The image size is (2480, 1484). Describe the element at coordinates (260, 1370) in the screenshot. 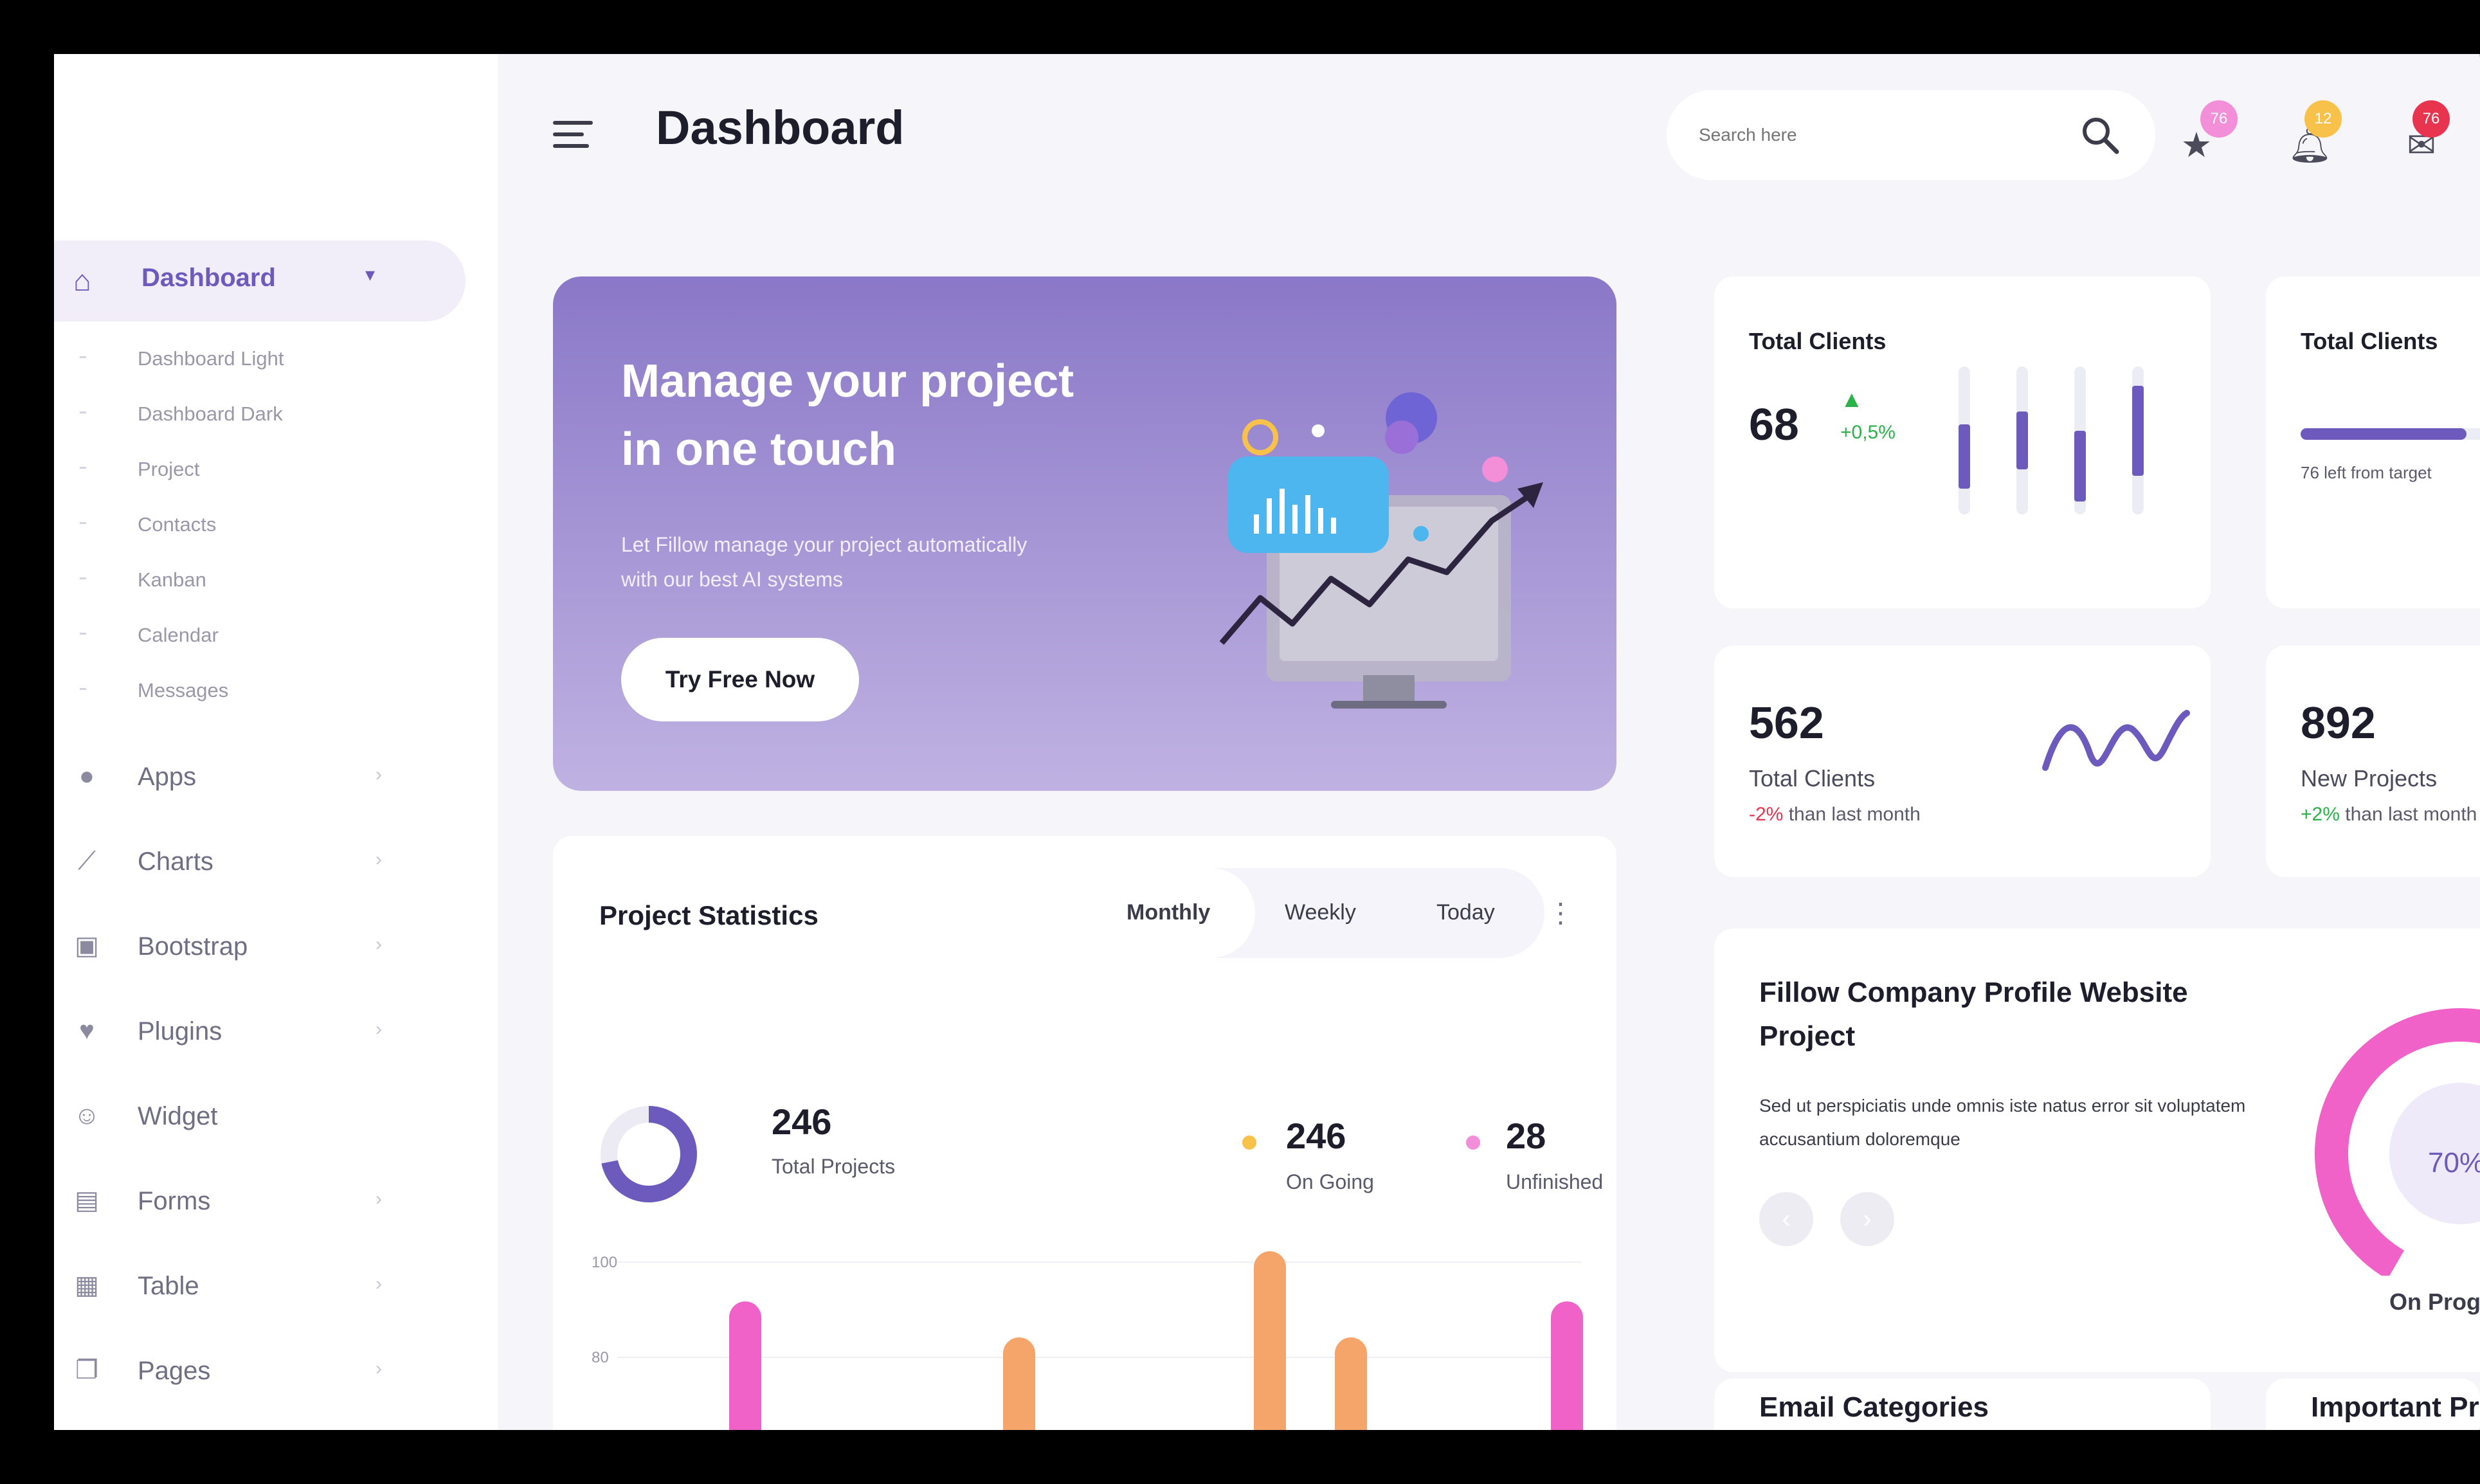

I see `sidebar-item-pages: ❐ Pages ›` at that location.